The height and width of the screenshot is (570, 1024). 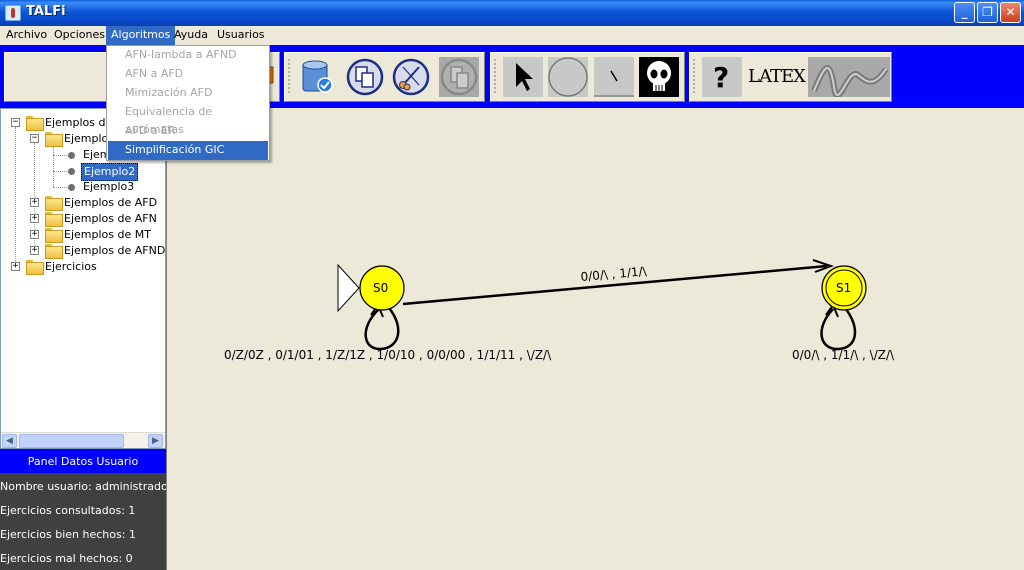 What do you see at coordinates (381, 288) in the screenshot?
I see `state-label-s0: S0` at bounding box center [381, 288].